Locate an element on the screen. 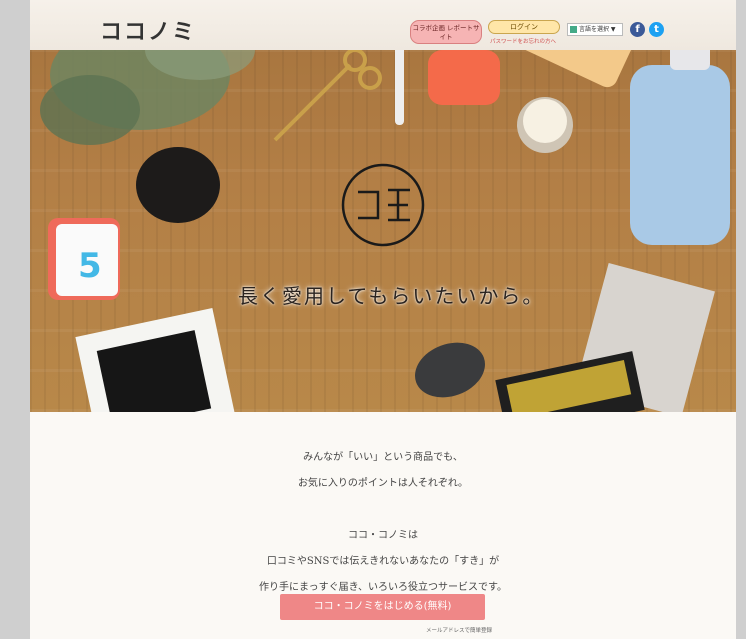 Image resolution: width=746 pixels, height=639 pixels. scissors-decoration is located at coordinates (327, 95).